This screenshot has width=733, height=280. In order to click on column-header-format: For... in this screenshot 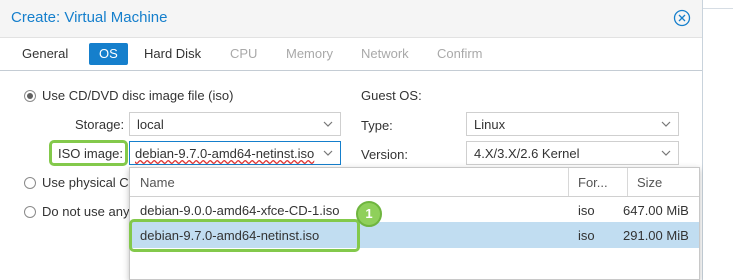, I will do `click(593, 182)`.